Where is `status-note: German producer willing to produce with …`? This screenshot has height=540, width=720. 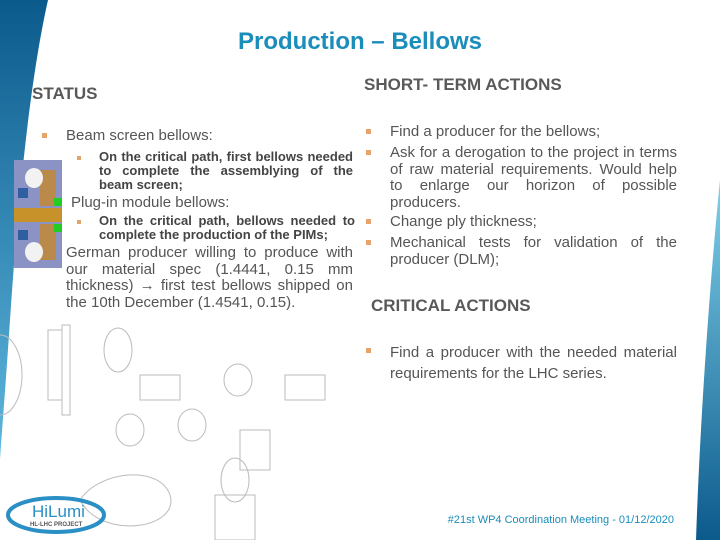 status-note: German producer willing to produce with … is located at coordinates (209, 277).